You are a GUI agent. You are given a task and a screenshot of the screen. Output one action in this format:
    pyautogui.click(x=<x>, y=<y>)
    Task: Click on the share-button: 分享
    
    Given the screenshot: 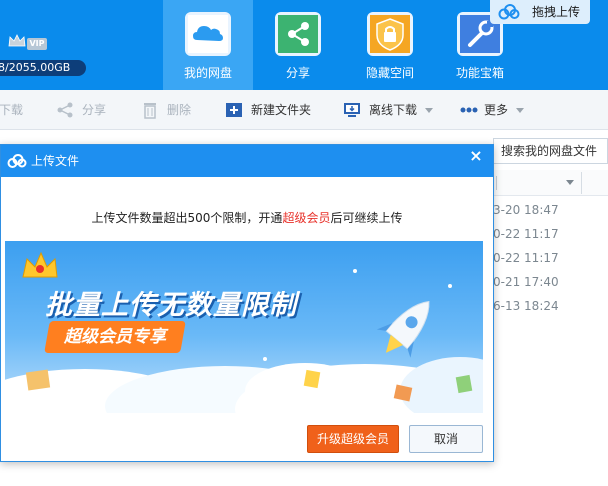 What is the action you would take?
    pyautogui.click(x=81, y=110)
    